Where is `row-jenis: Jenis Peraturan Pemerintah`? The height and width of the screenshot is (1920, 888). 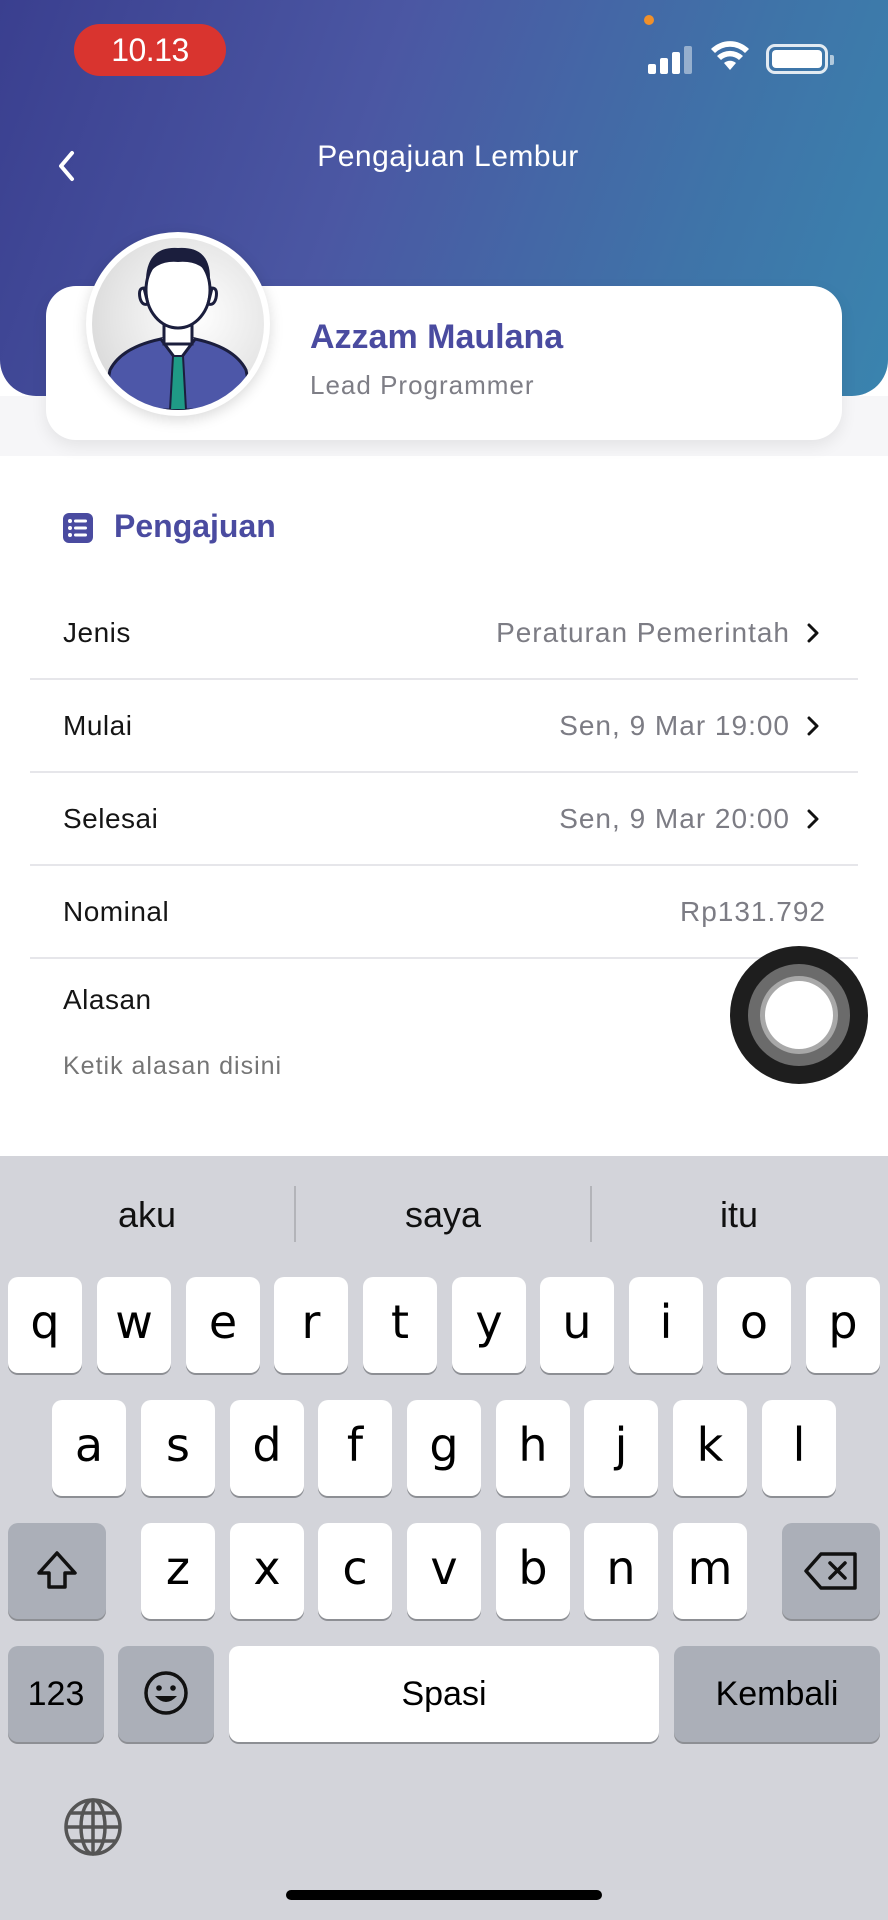
row-jenis: Jenis Peraturan Pemerintah is located at coordinates (444, 633).